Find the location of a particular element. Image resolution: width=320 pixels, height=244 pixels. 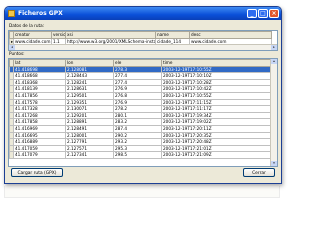

points-header-row: lat lon ele time is located at coordinates (140, 63).